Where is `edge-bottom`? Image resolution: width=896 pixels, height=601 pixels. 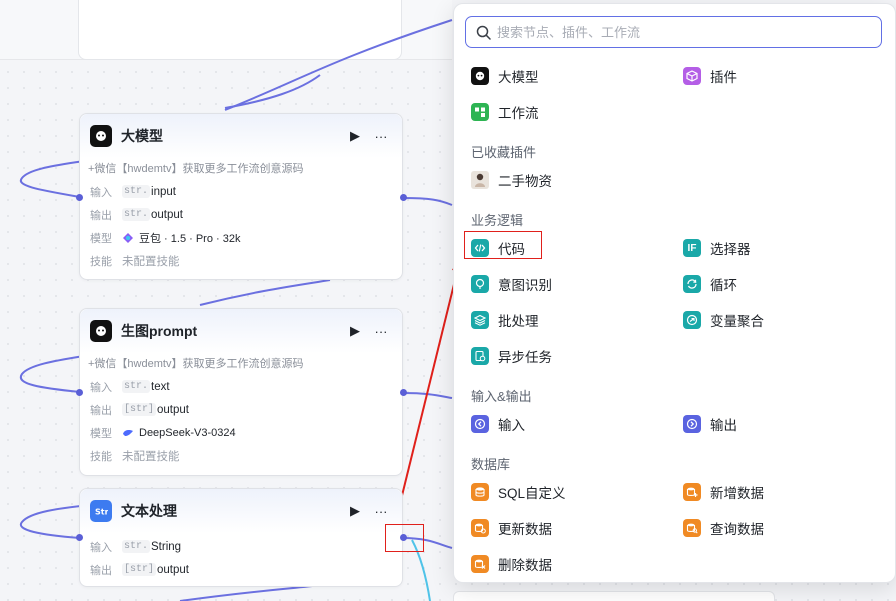 edge-bottom is located at coordinates (250, 592).